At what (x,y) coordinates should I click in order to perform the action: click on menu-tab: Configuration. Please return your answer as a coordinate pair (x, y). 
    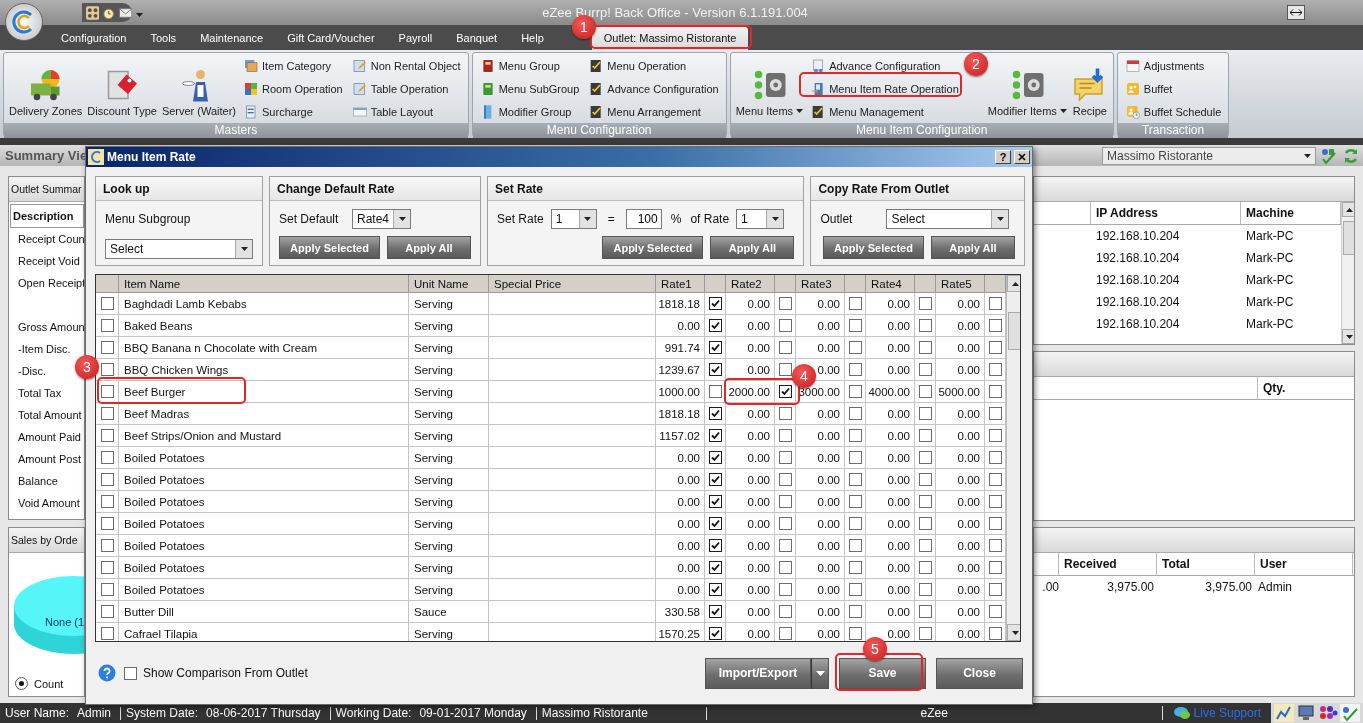
    Looking at the image, I should click on (94, 38).